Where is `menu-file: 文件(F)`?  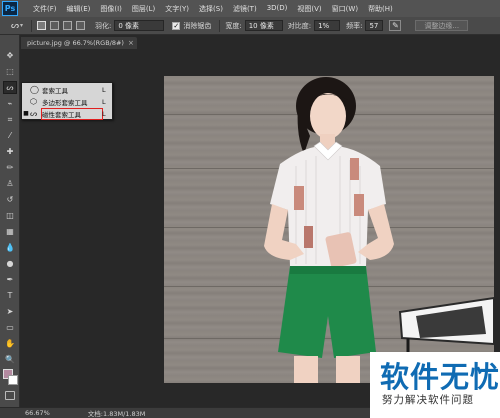 menu-file: 文件(F) is located at coordinates (45, 9).